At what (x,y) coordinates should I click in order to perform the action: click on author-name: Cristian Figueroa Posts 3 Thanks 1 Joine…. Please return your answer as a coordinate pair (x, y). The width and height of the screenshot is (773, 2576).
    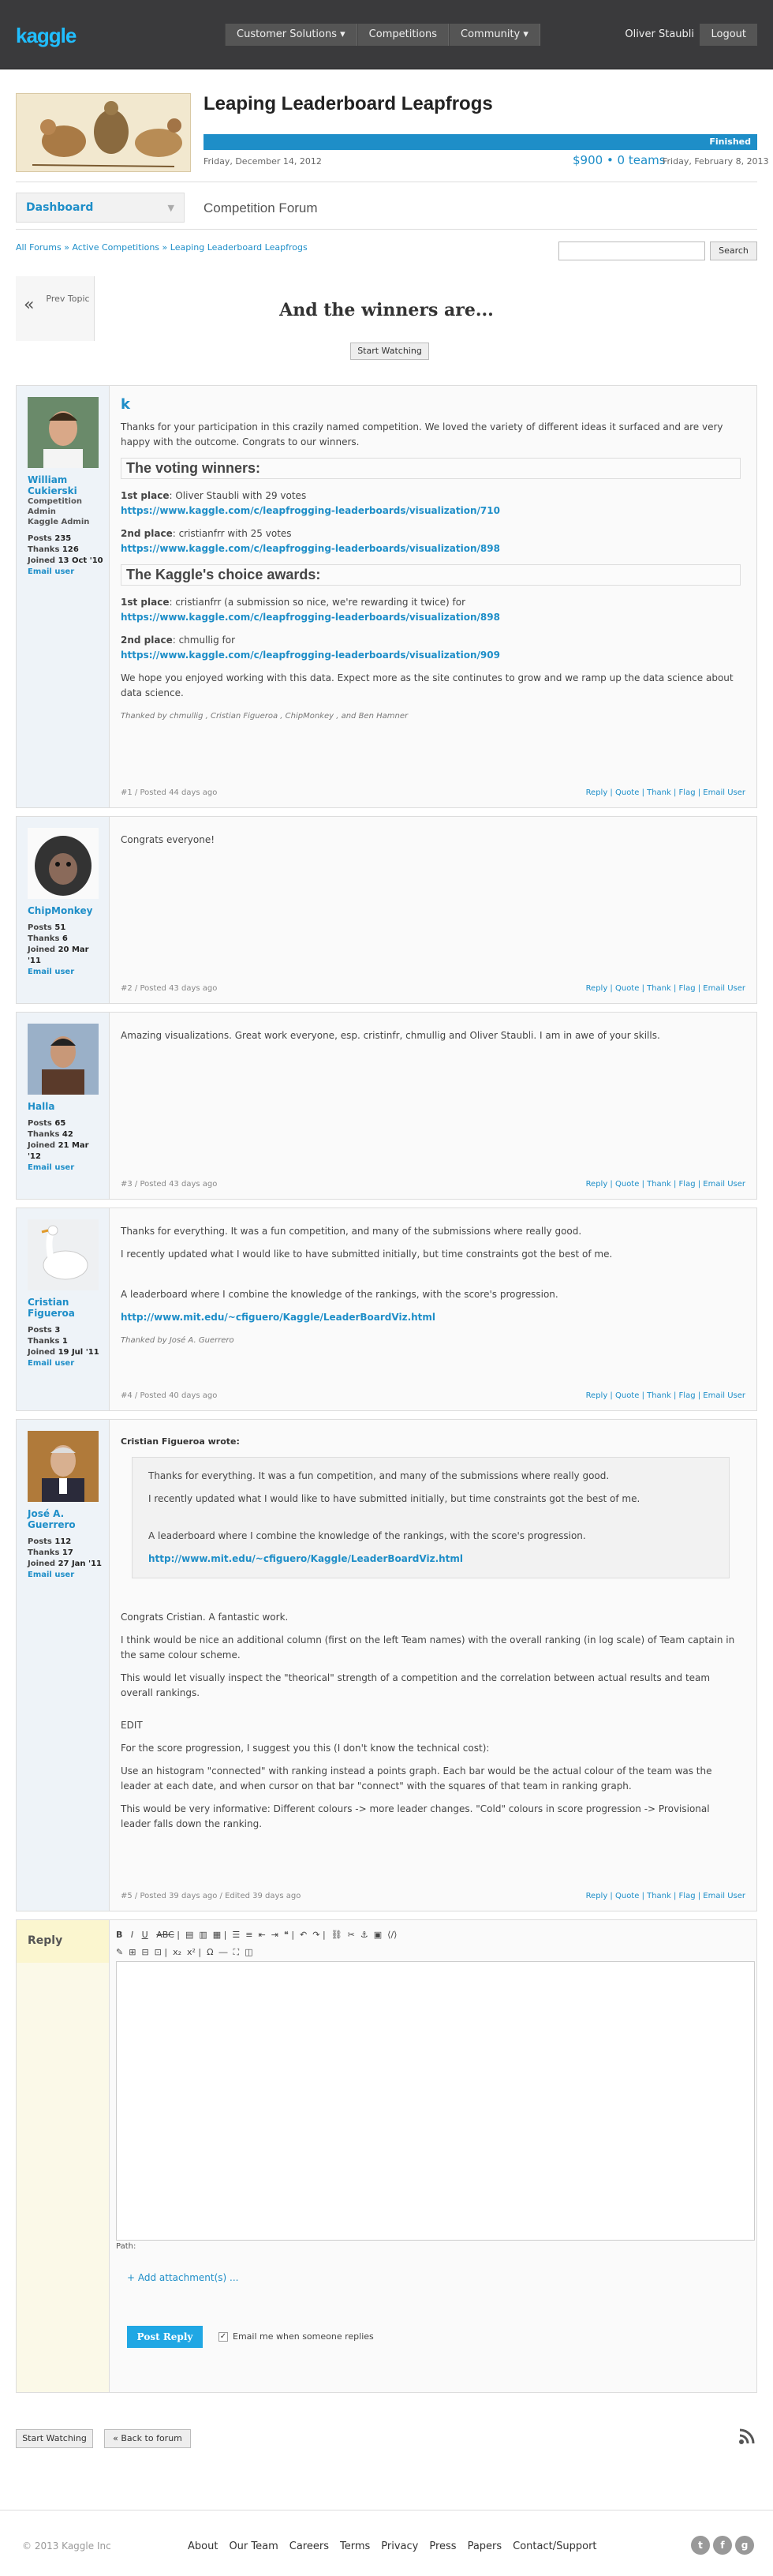
    Looking at the image, I should click on (65, 1333).